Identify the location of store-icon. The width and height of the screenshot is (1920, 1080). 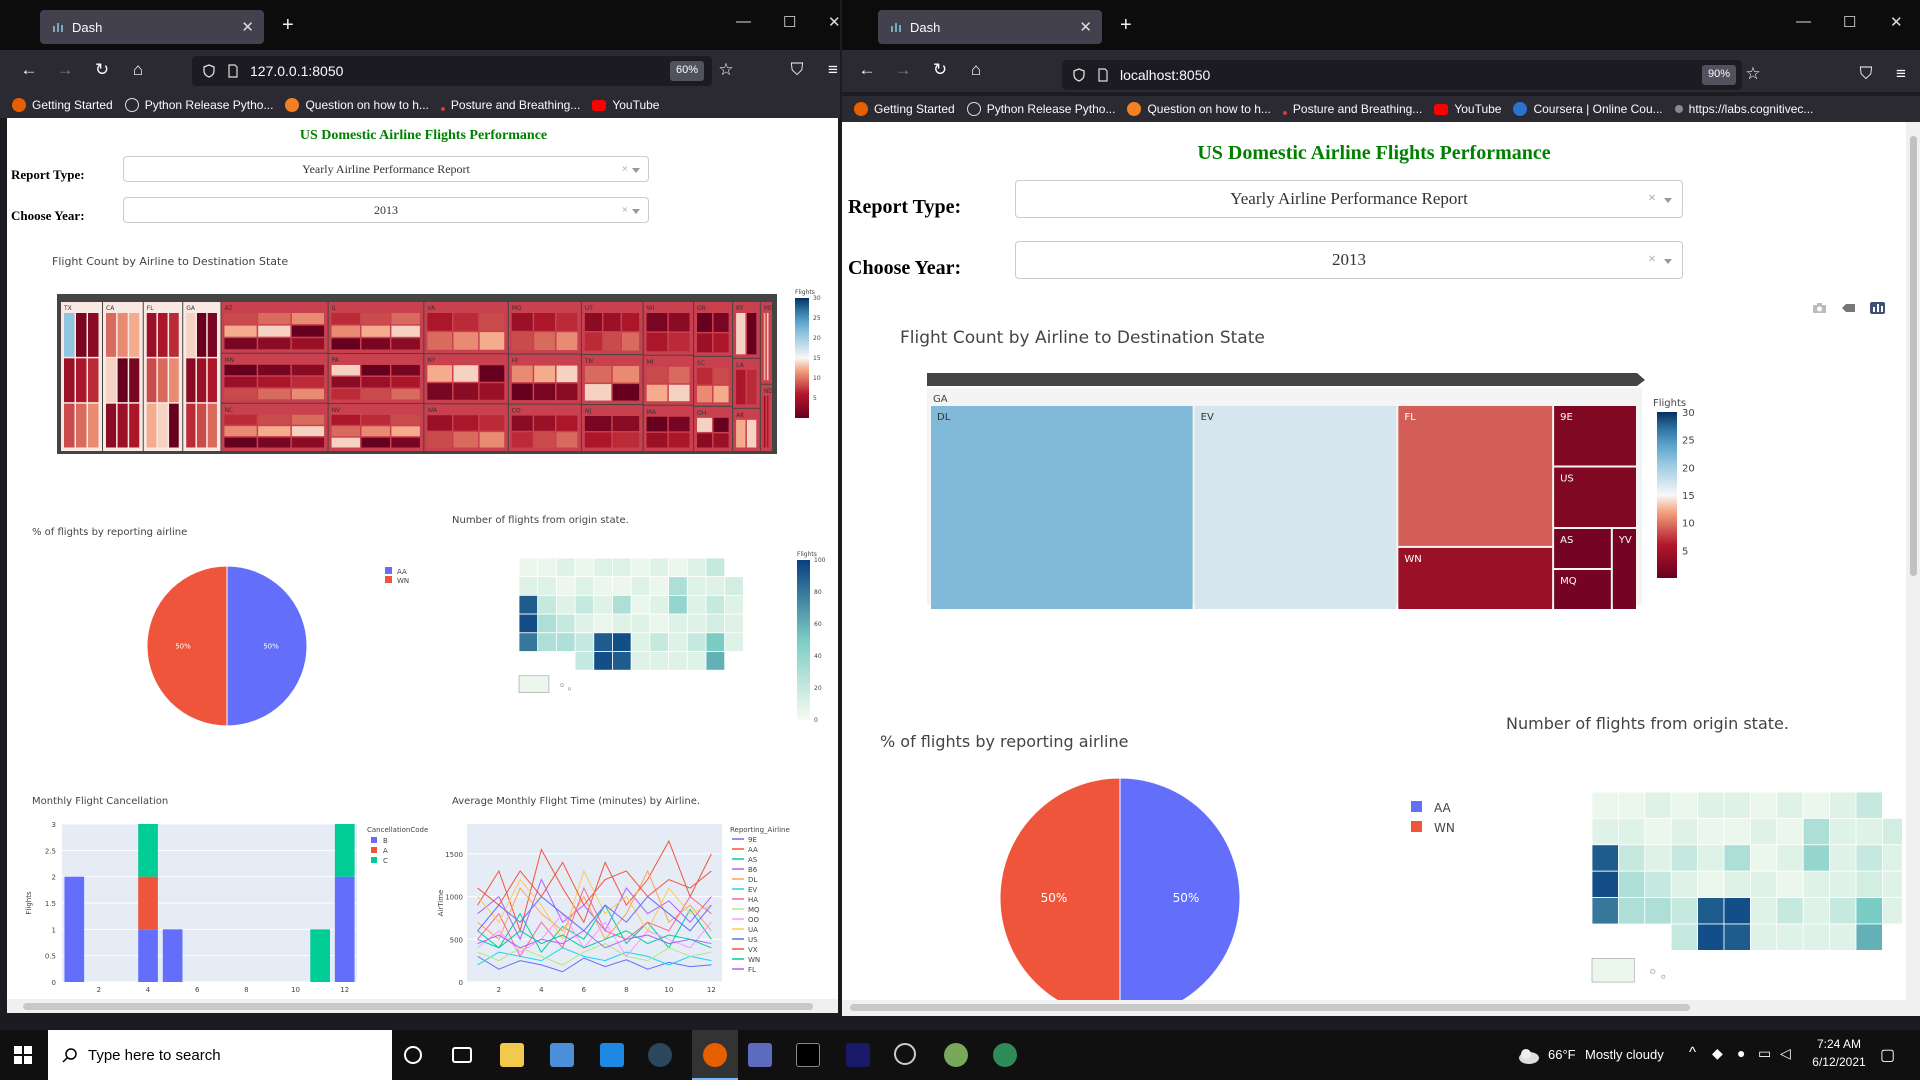
(562, 1055).